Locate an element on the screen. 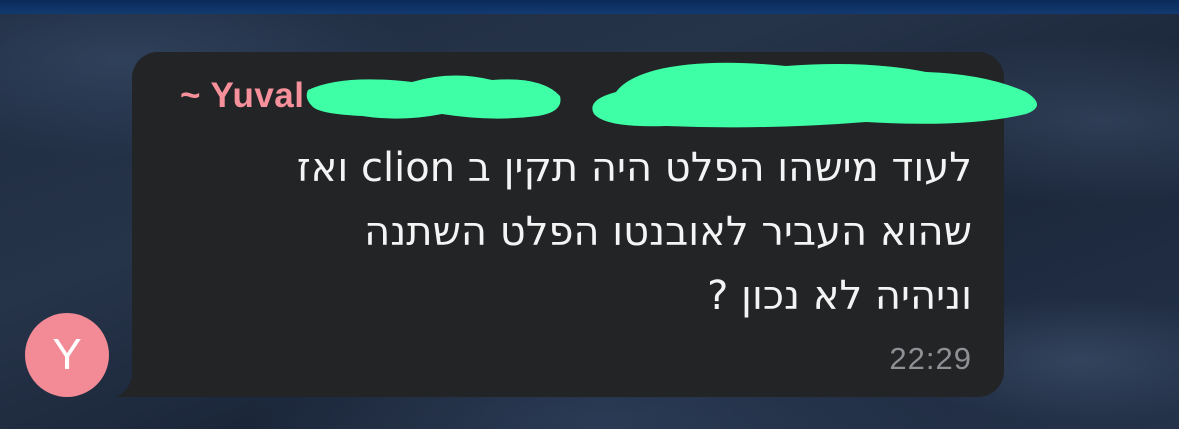 This screenshot has height=429, width=1179. sender-avatar: Y is located at coordinates (67, 355).